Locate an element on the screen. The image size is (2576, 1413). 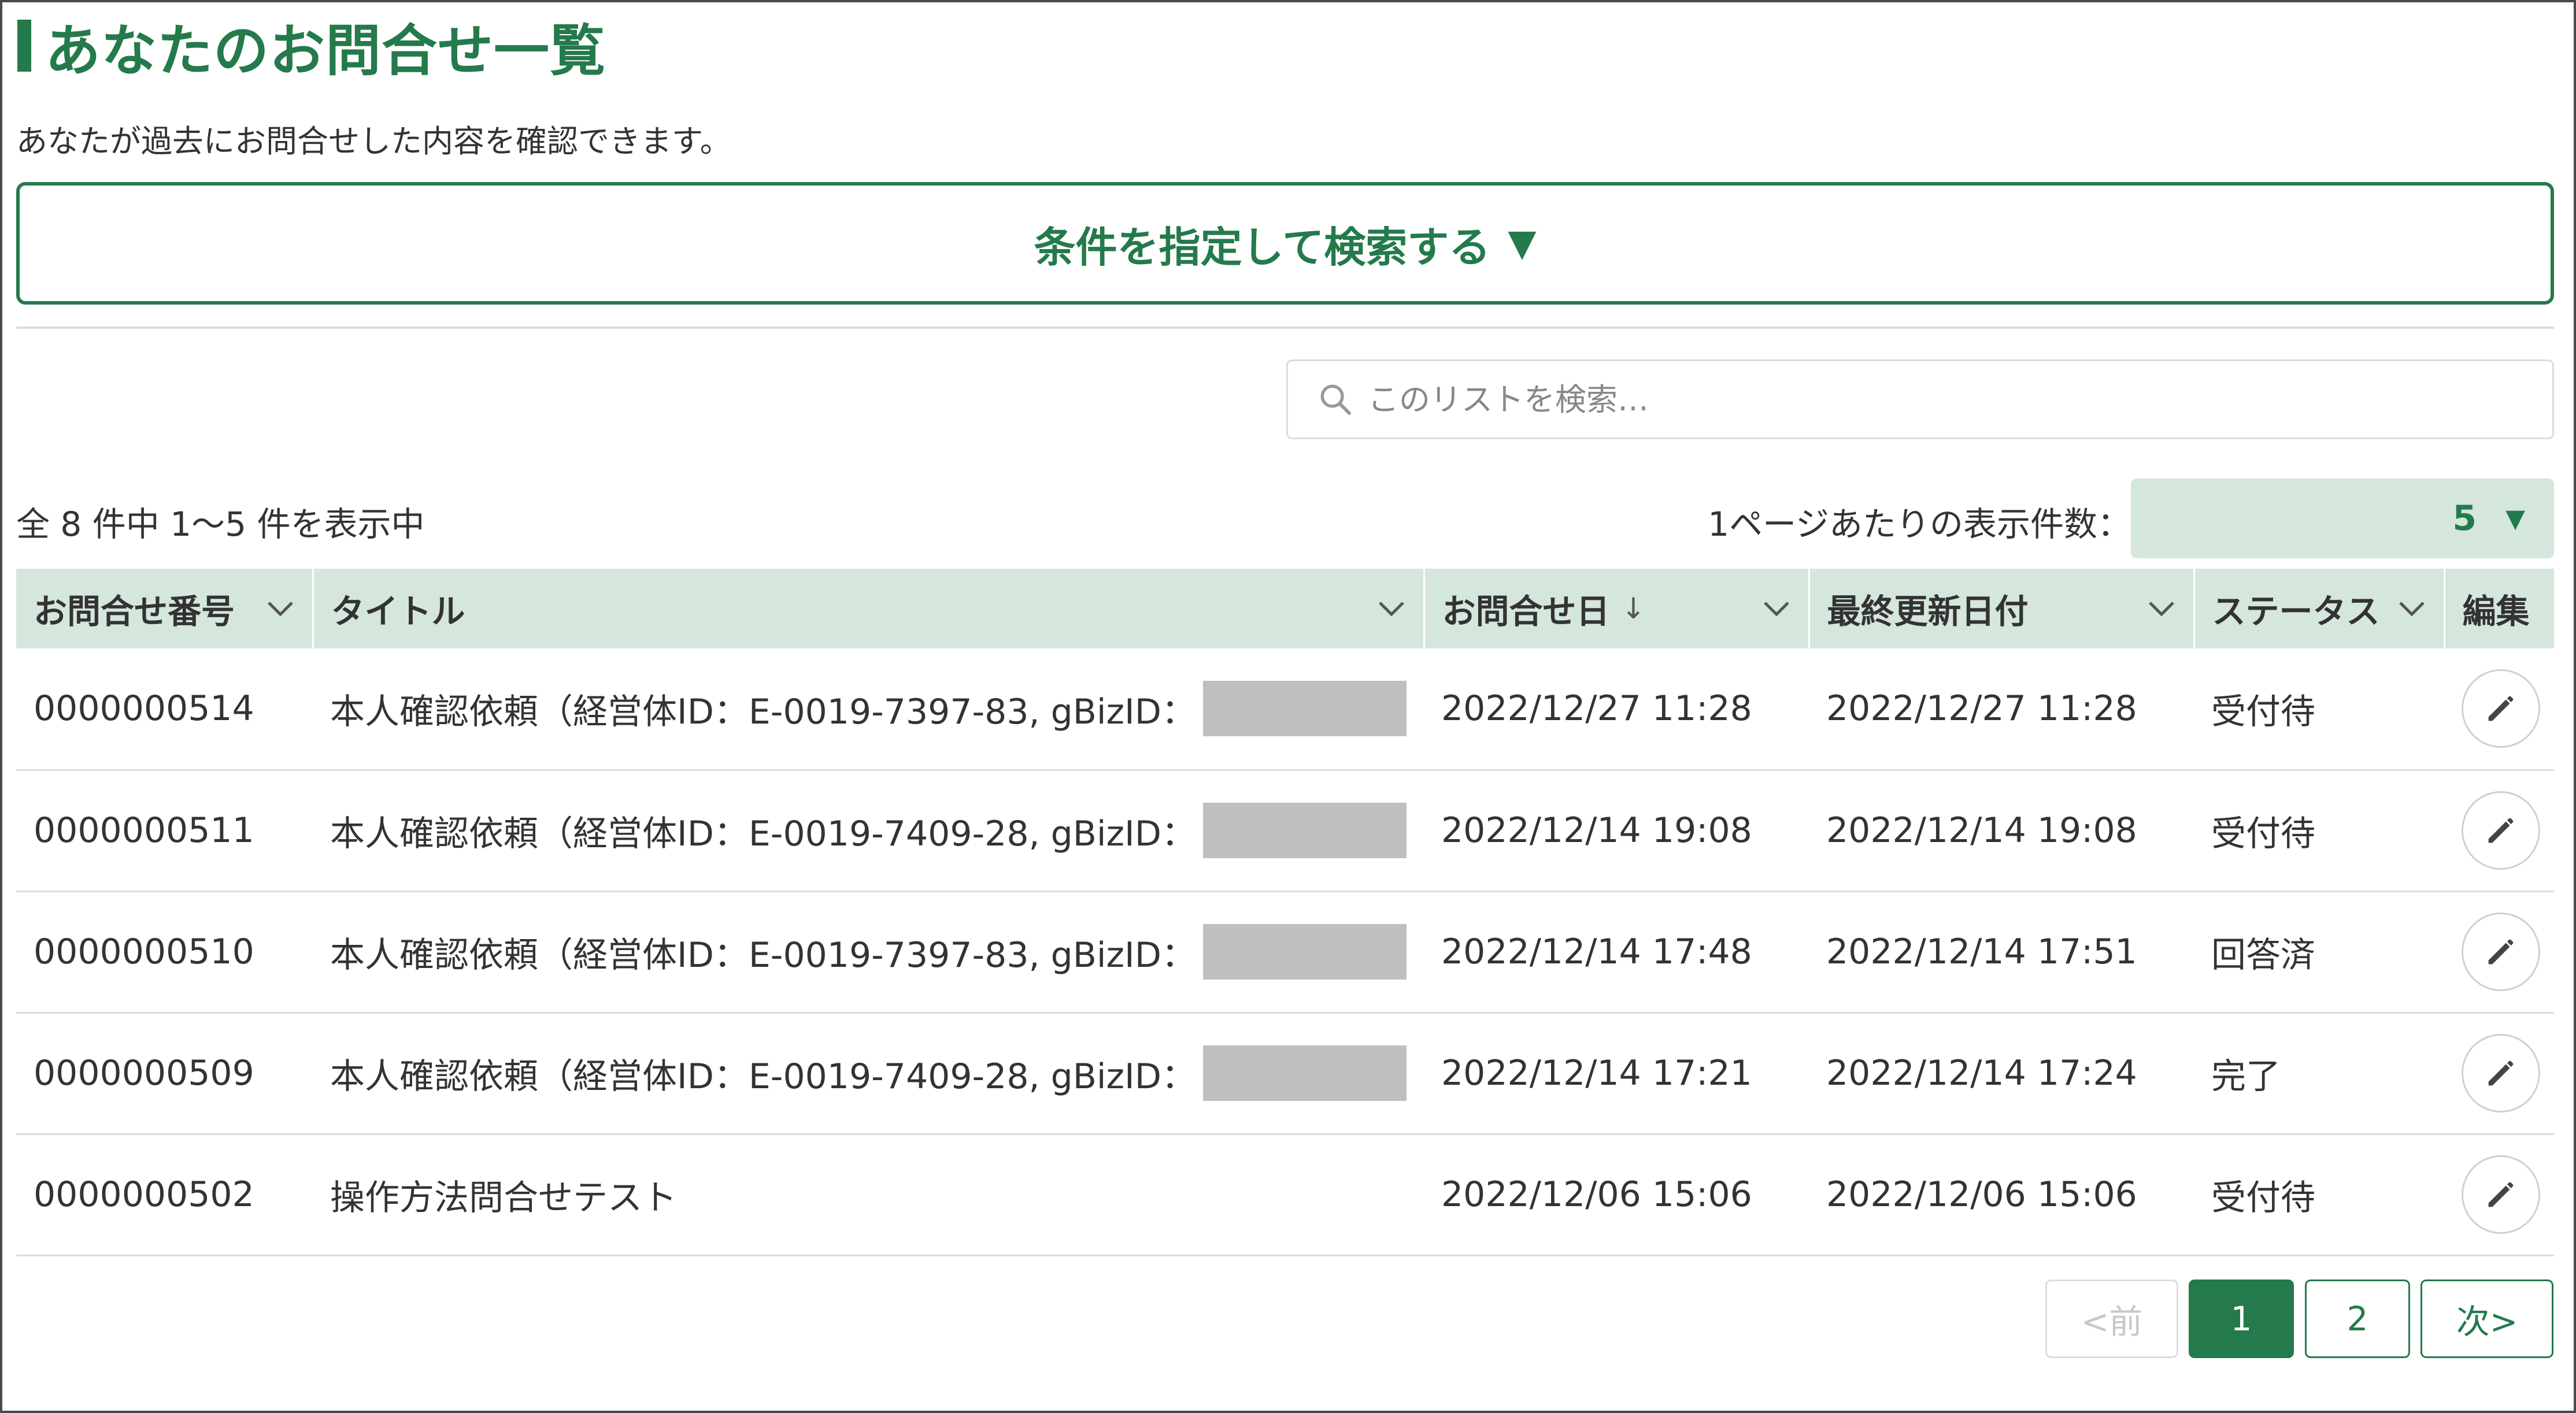
pagination-page-1: 1 is located at coordinates (2241, 1319).